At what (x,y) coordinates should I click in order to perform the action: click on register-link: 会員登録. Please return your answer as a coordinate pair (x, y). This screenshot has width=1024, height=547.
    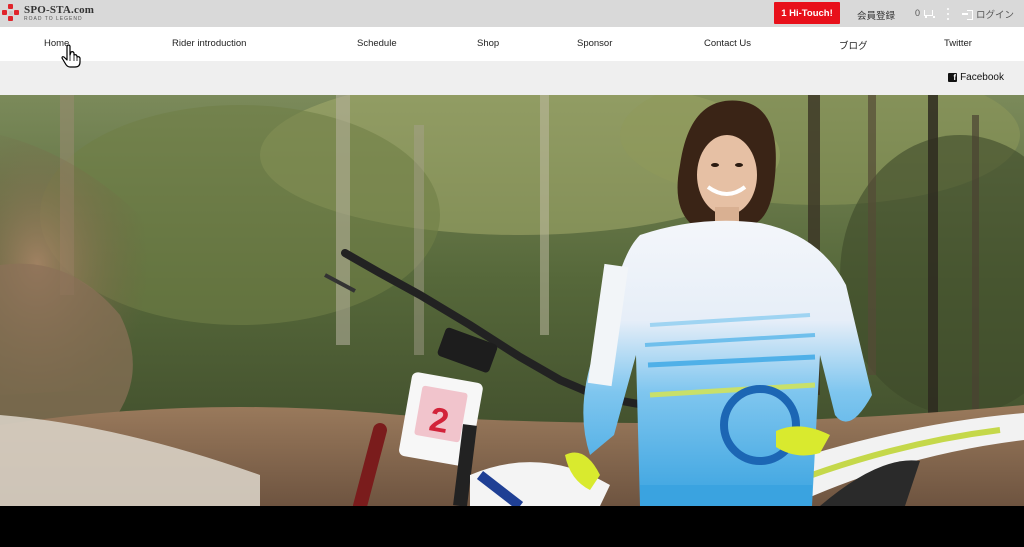
    Looking at the image, I should click on (876, 15).